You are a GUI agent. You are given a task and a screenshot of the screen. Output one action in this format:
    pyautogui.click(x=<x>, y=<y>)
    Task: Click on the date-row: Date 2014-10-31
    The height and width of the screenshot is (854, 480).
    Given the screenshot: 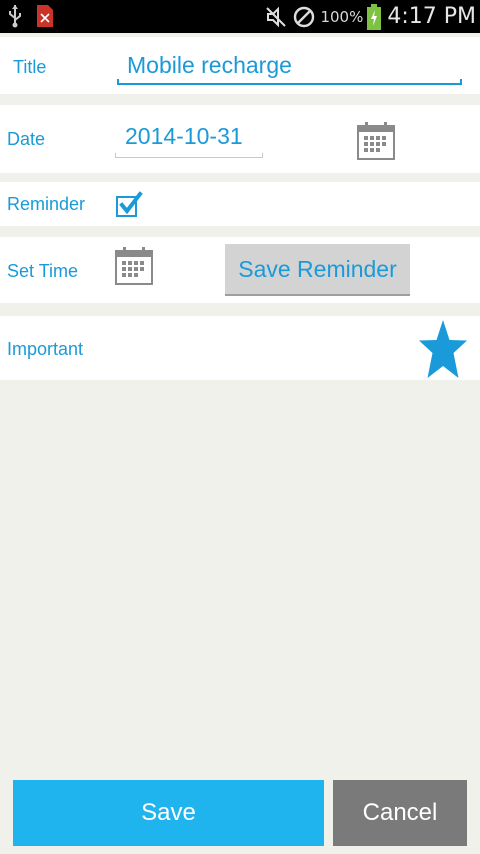 What is the action you would take?
    pyautogui.click(x=240, y=139)
    